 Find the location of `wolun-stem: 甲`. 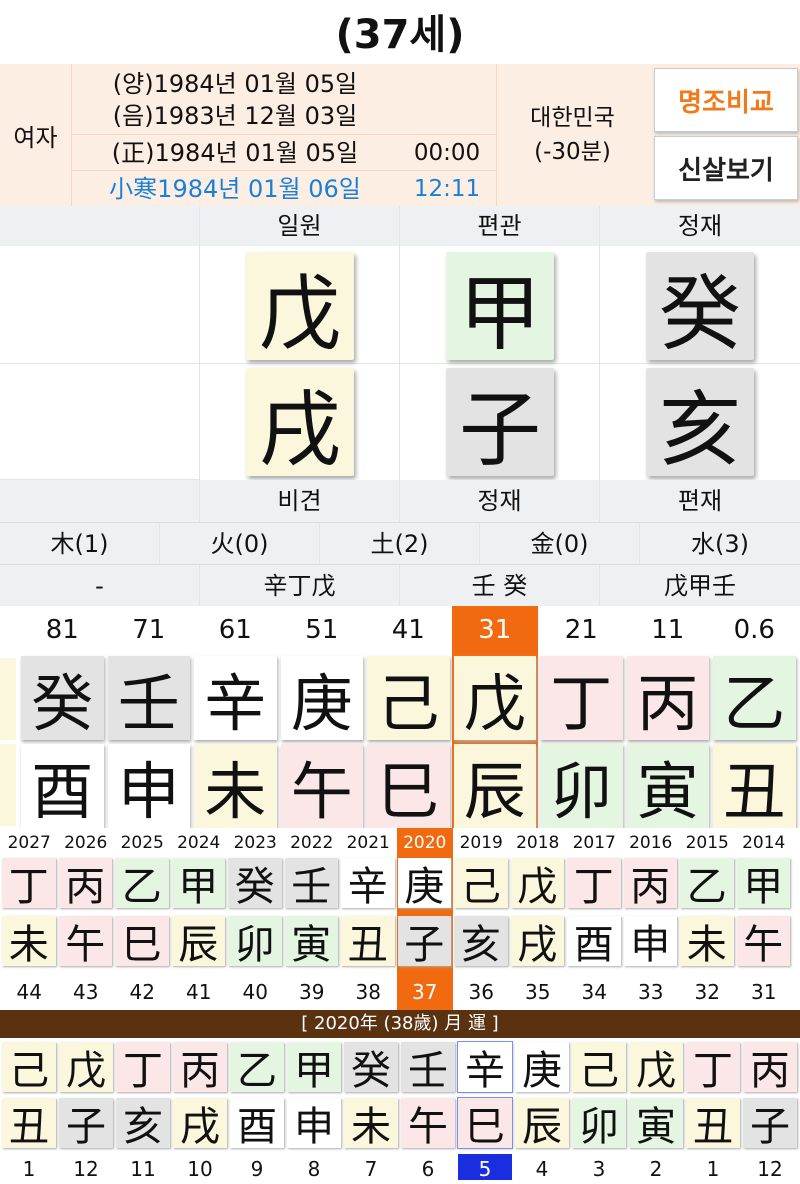

wolun-stem: 甲 is located at coordinates (314, 1068).